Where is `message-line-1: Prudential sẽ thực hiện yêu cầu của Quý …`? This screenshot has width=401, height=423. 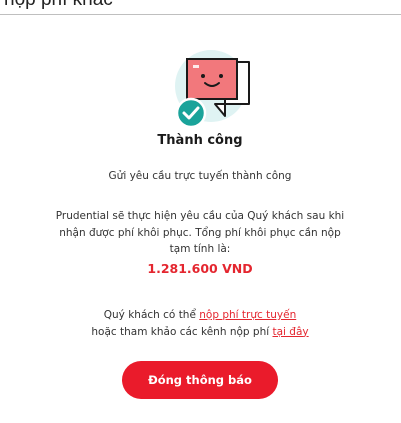 message-line-1: Prudential sẽ thực hiện yêu cầu của Quý … is located at coordinates (200, 216).